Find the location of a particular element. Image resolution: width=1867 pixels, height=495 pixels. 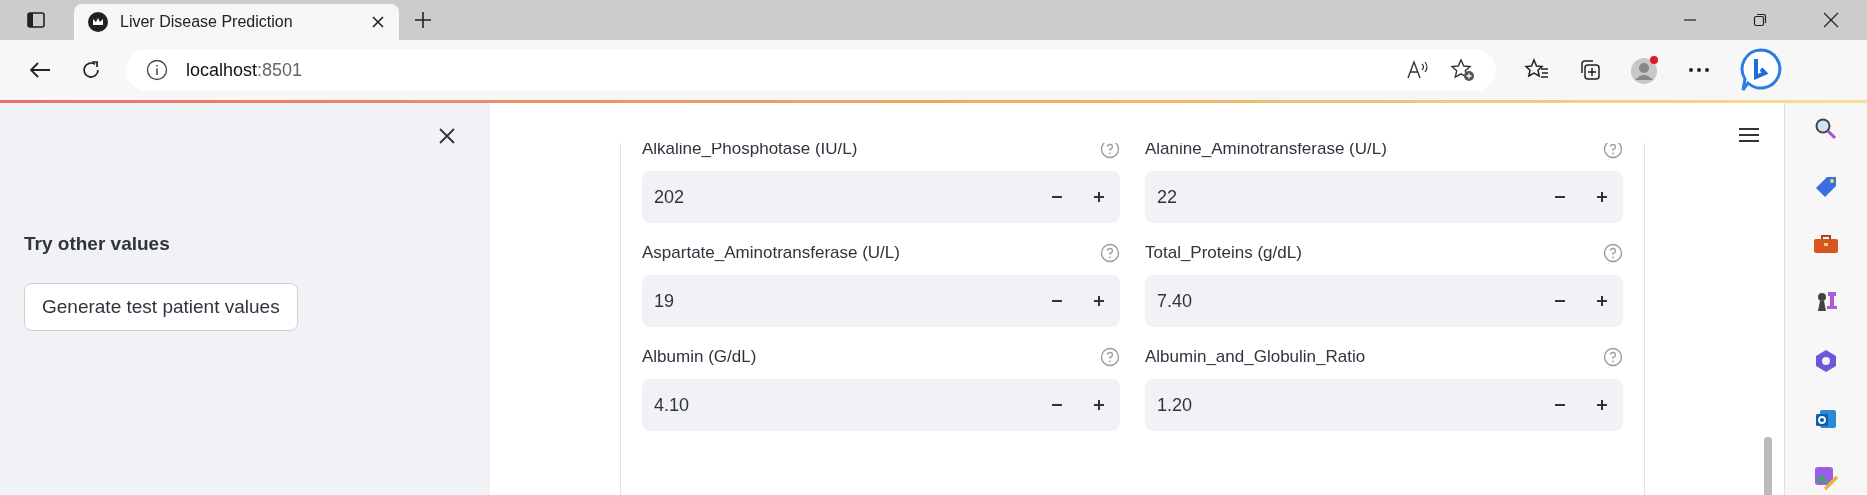

number-input: 7.40 is located at coordinates (1384, 301).